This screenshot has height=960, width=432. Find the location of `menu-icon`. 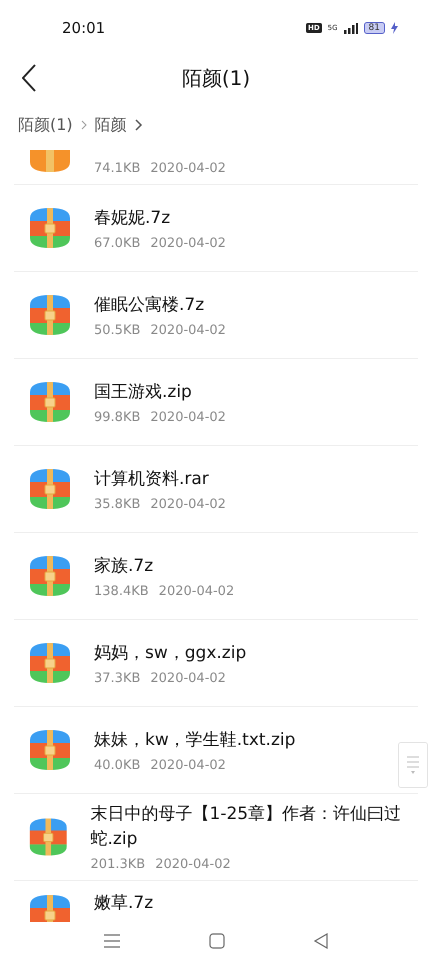

menu-icon is located at coordinates (112, 941).